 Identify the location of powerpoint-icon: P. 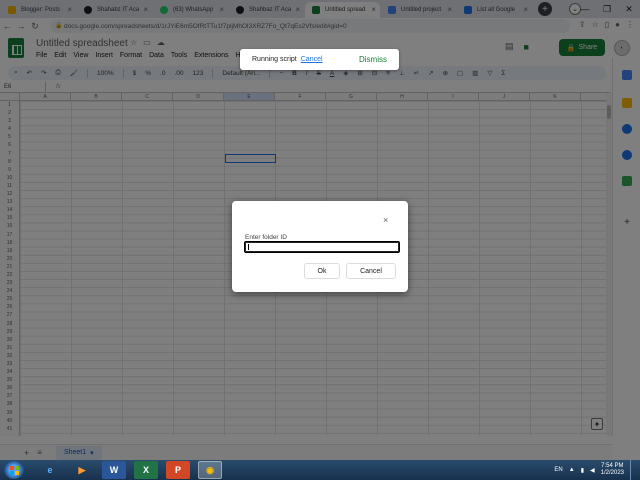
(178, 470).